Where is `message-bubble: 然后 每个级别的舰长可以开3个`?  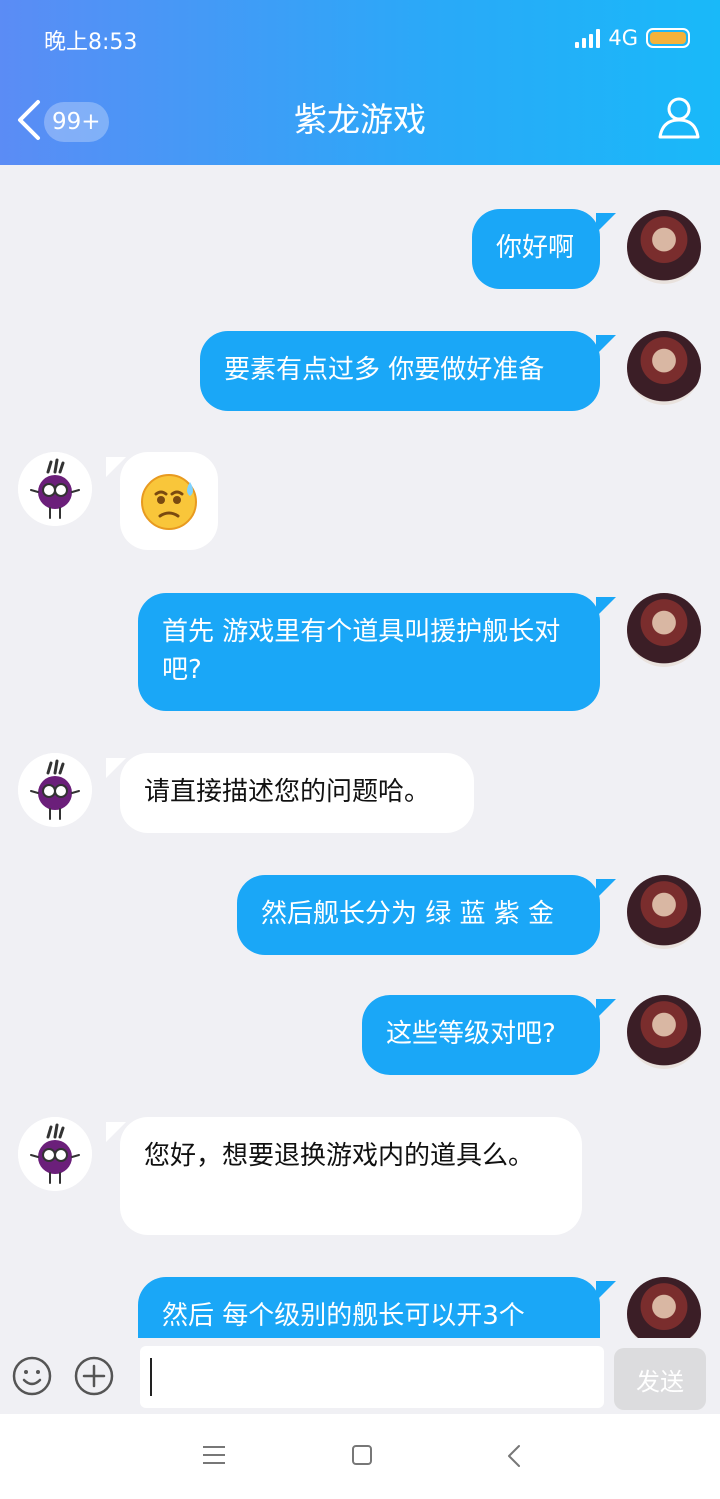 message-bubble: 然后 每个级别的舰长可以开3个 is located at coordinates (369, 1307).